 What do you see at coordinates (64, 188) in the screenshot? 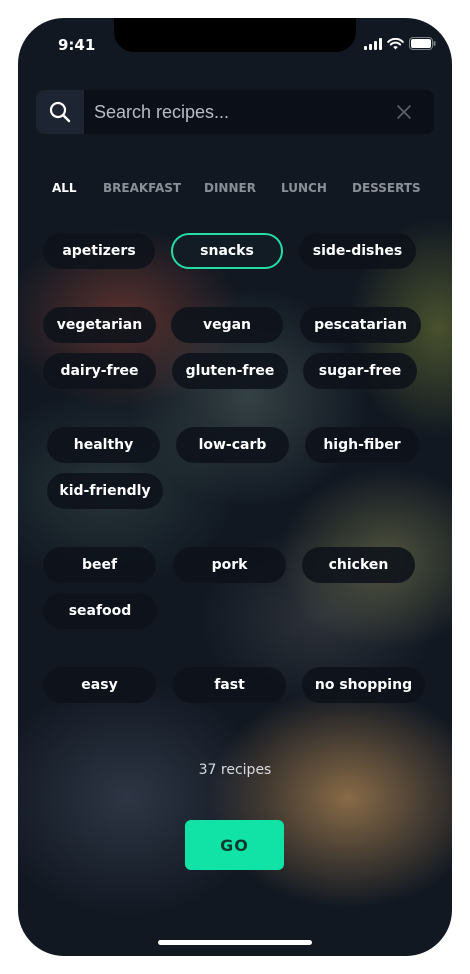
I see `tab-all: ALL` at bounding box center [64, 188].